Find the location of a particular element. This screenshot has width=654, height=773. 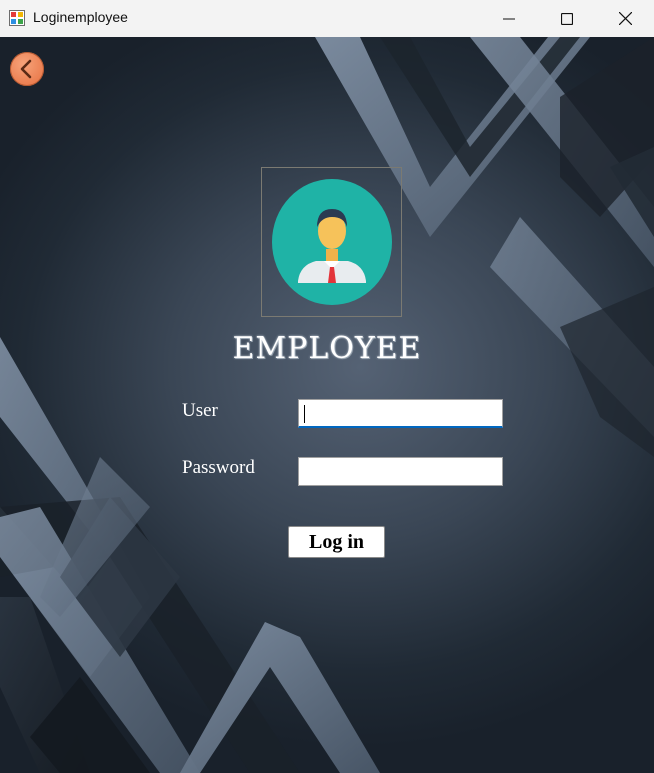

page-title: EMPLOYEE is located at coordinates (327, 348).